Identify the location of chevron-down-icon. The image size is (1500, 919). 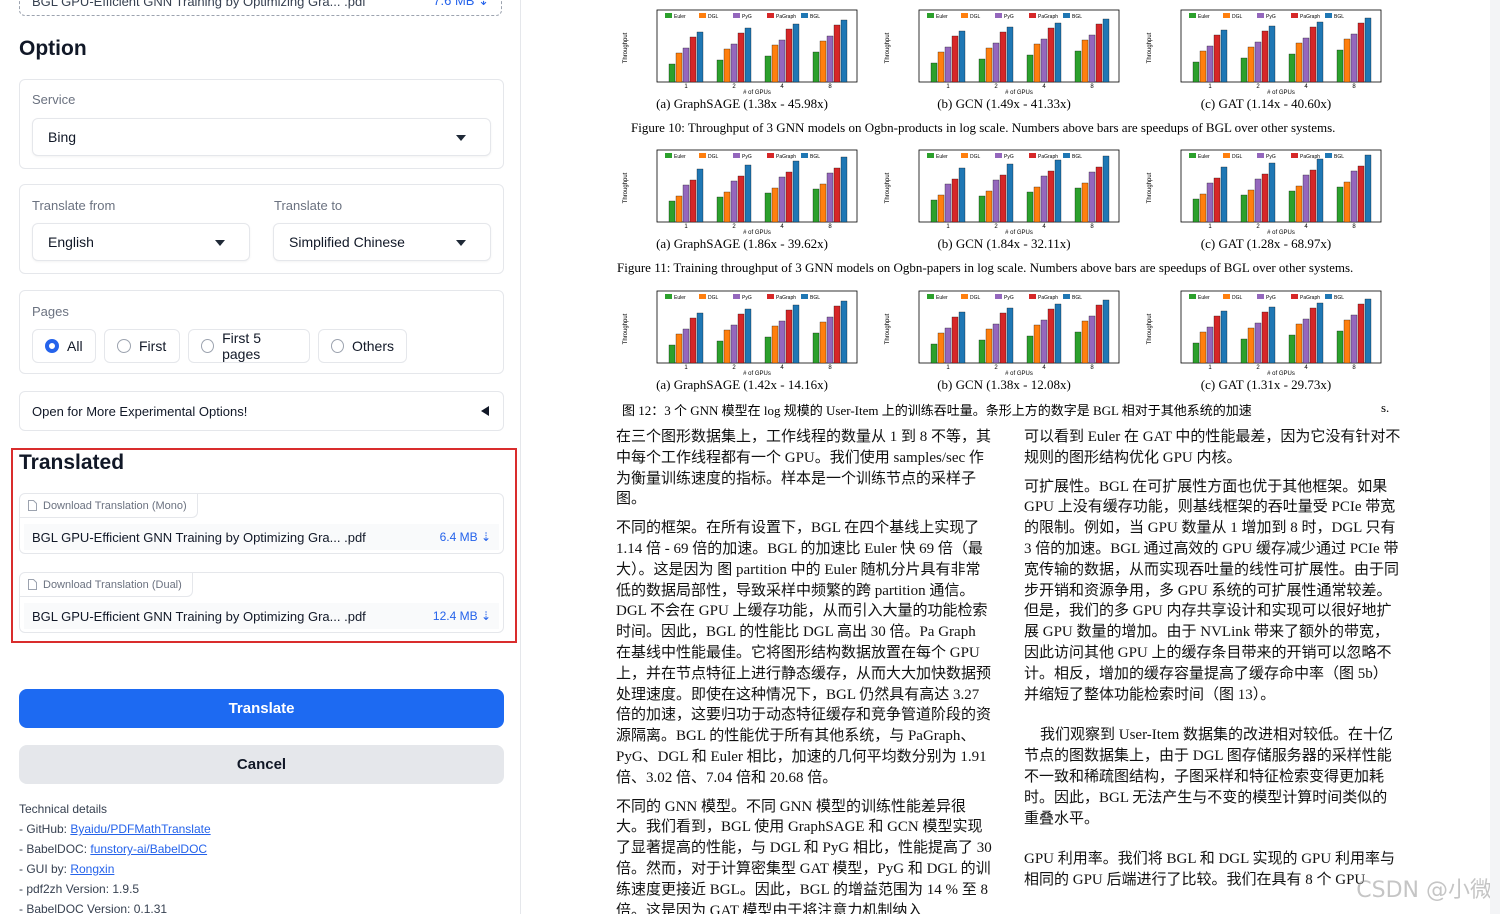
(461, 243).